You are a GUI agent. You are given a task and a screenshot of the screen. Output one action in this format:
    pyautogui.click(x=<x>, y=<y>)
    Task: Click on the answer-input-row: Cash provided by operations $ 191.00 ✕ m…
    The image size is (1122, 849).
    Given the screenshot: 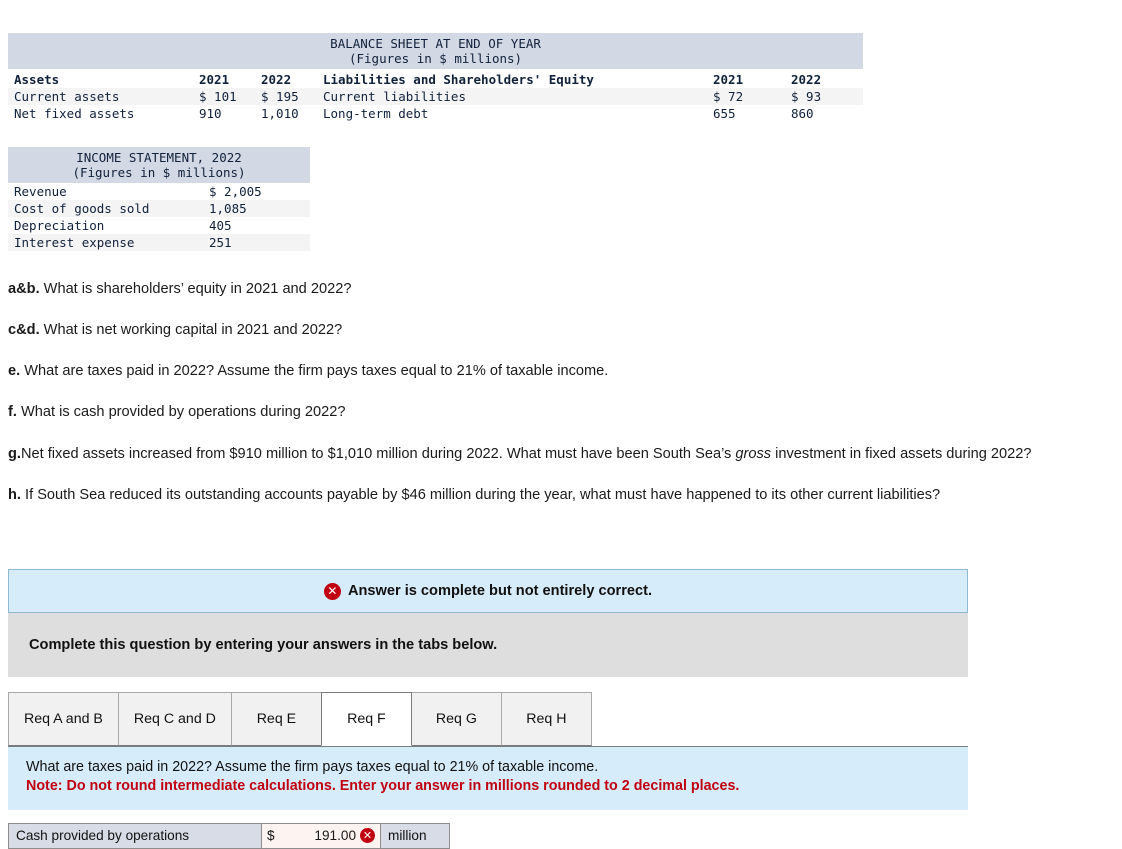 What is the action you would take?
    pyautogui.click(x=229, y=835)
    